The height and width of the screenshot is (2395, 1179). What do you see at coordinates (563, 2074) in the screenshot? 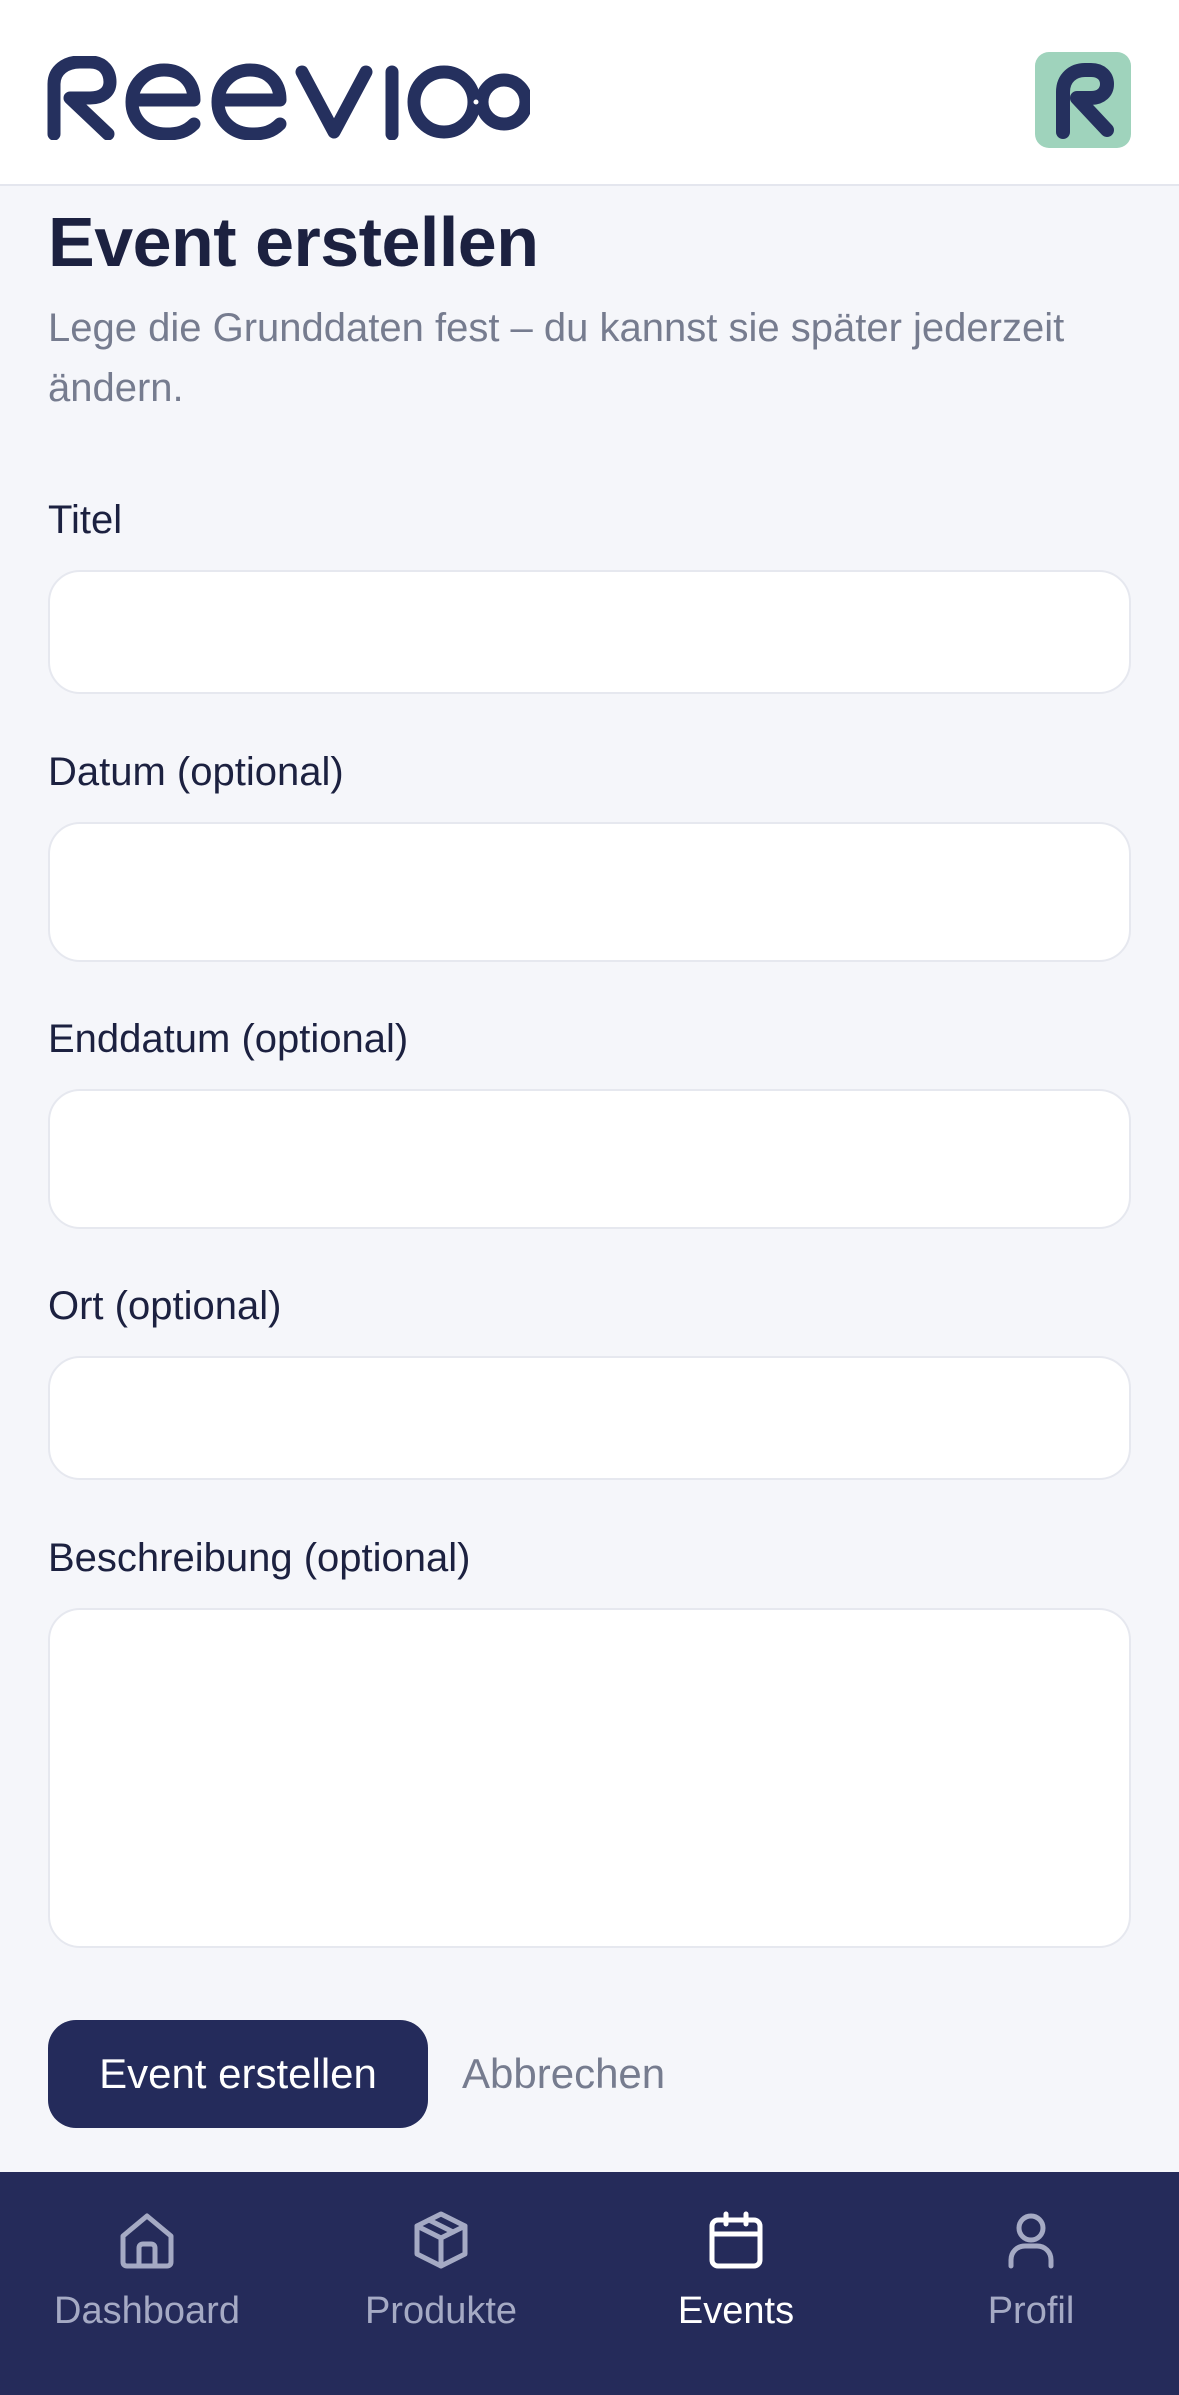
I see `cancel-link: Abbrechen` at bounding box center [563, 2074].